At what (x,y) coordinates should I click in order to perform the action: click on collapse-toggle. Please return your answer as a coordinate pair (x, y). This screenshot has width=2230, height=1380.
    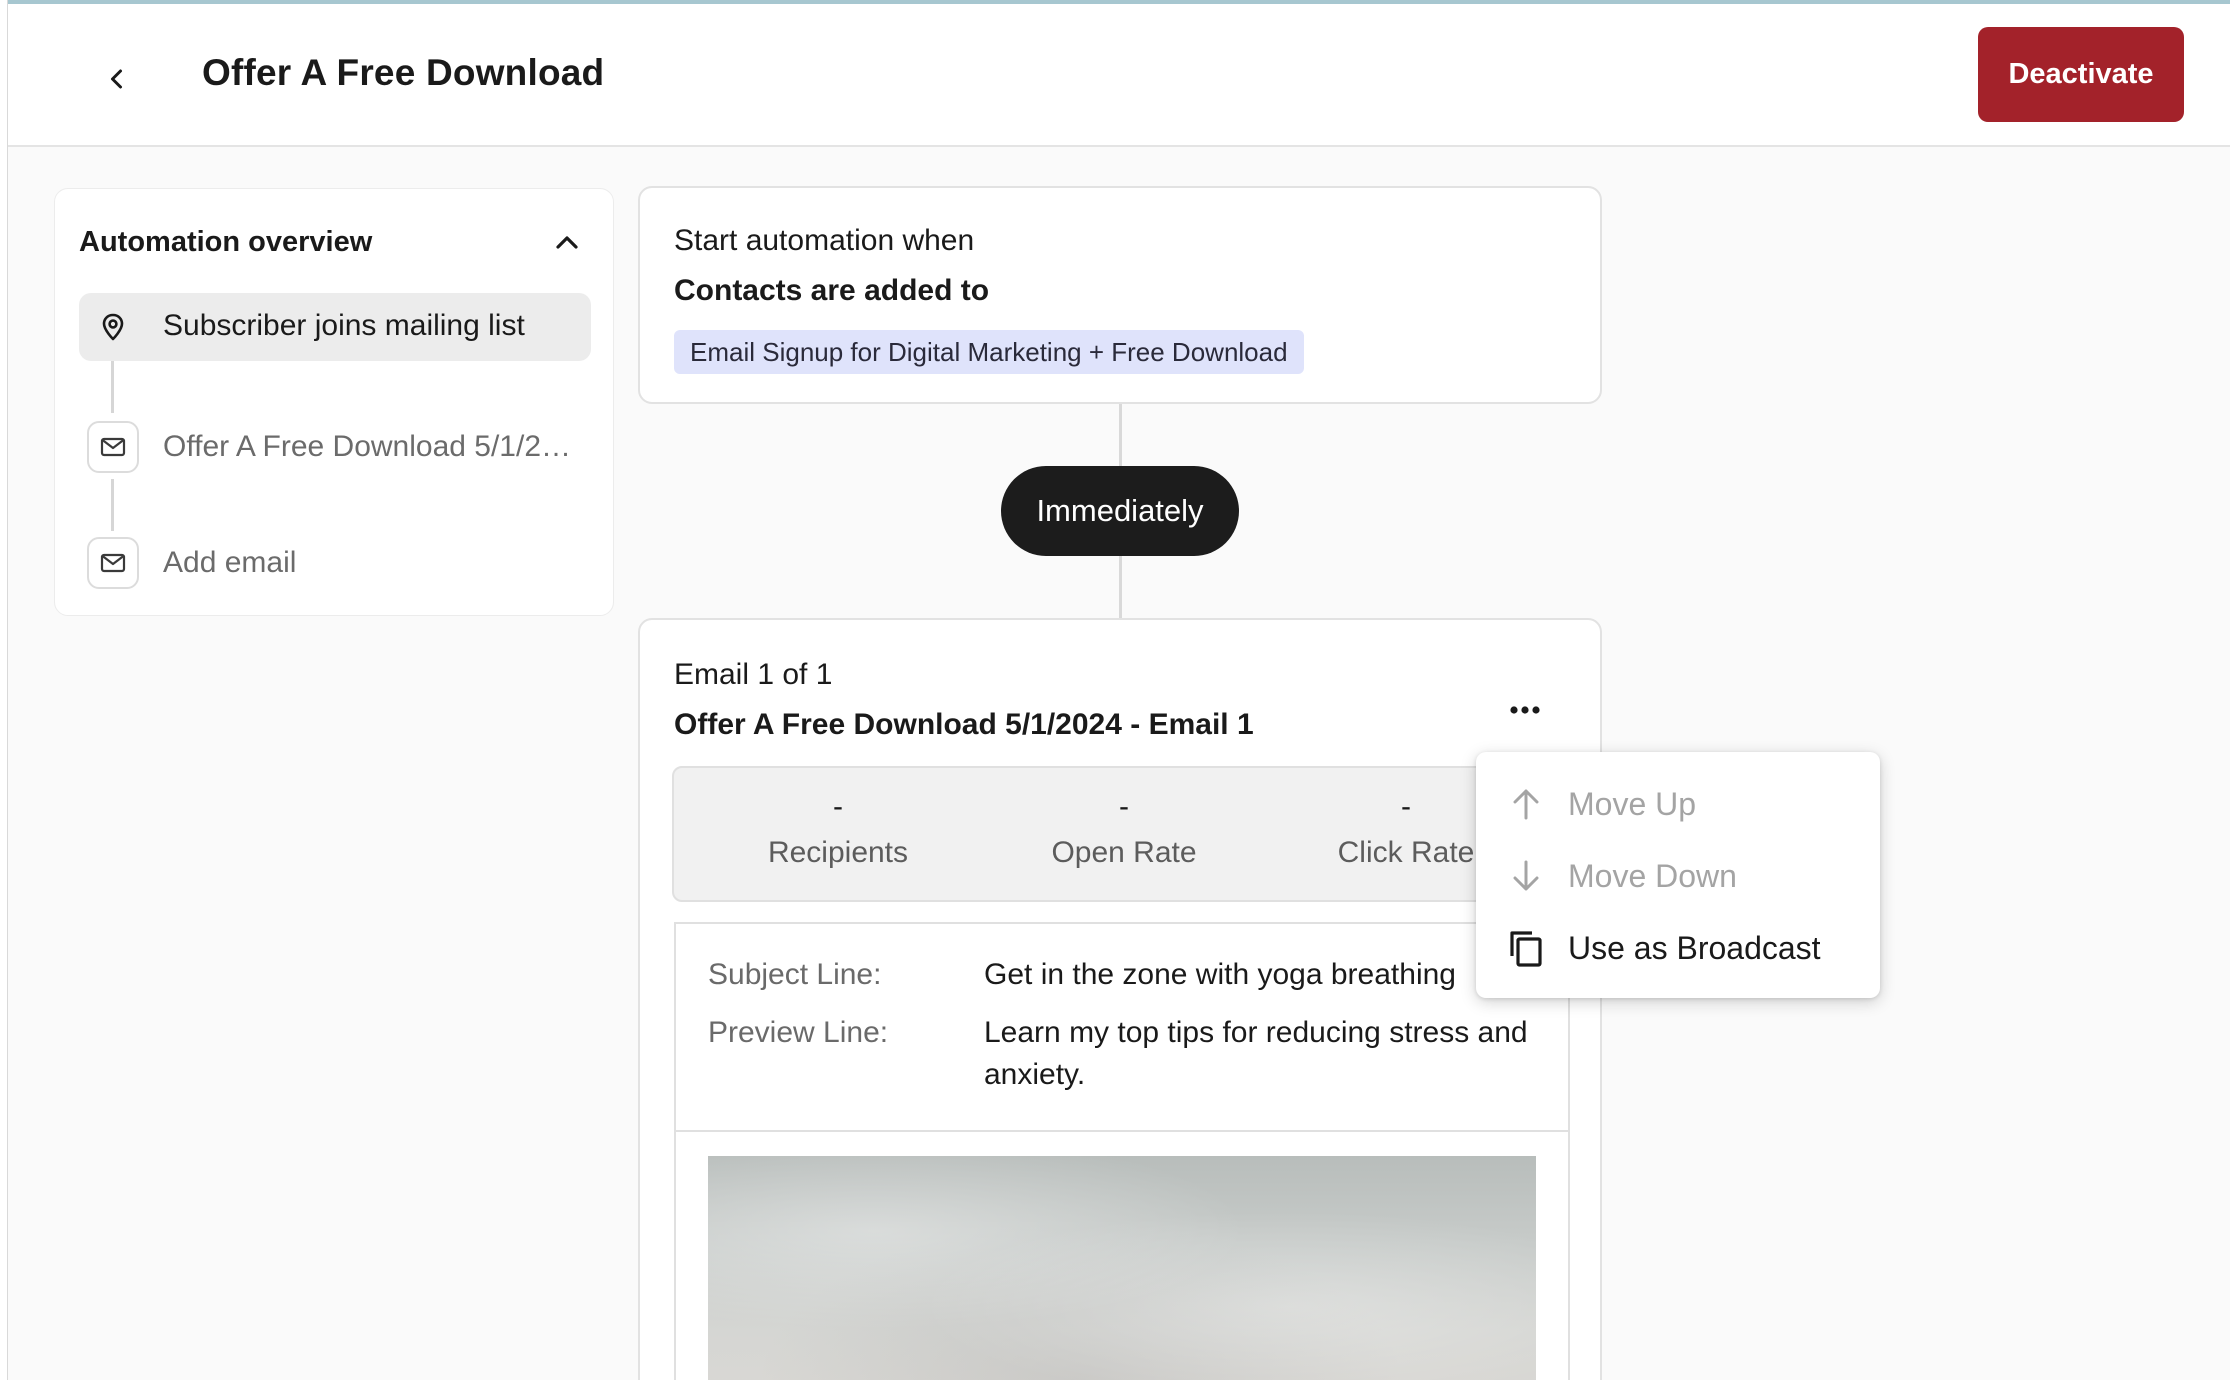
    Looking at the image, I should click on (567, 243).